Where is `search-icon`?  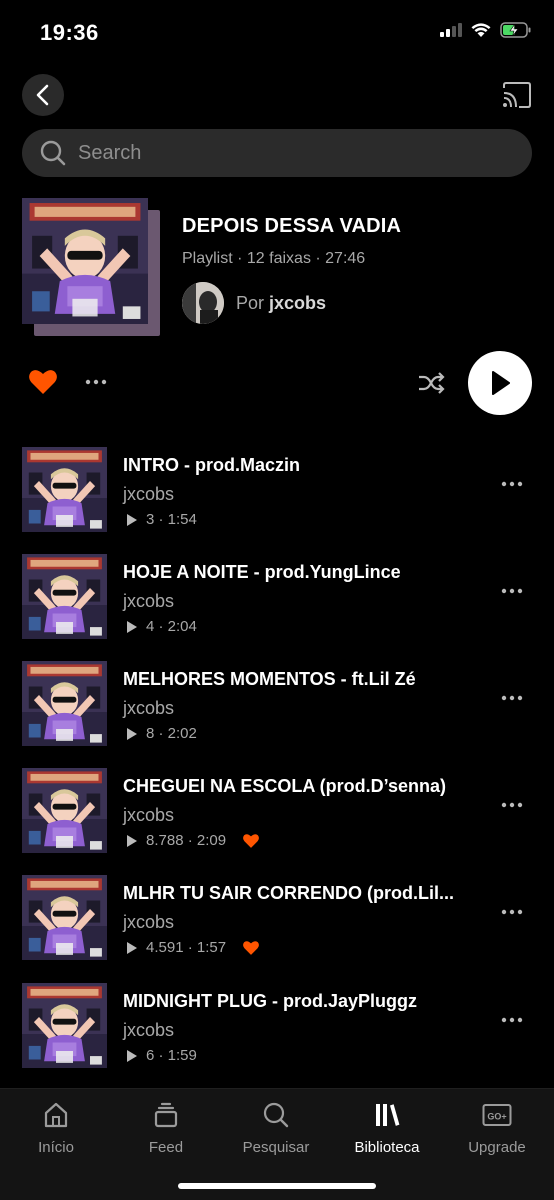
search-icon is located at coordinates (276, 1115).